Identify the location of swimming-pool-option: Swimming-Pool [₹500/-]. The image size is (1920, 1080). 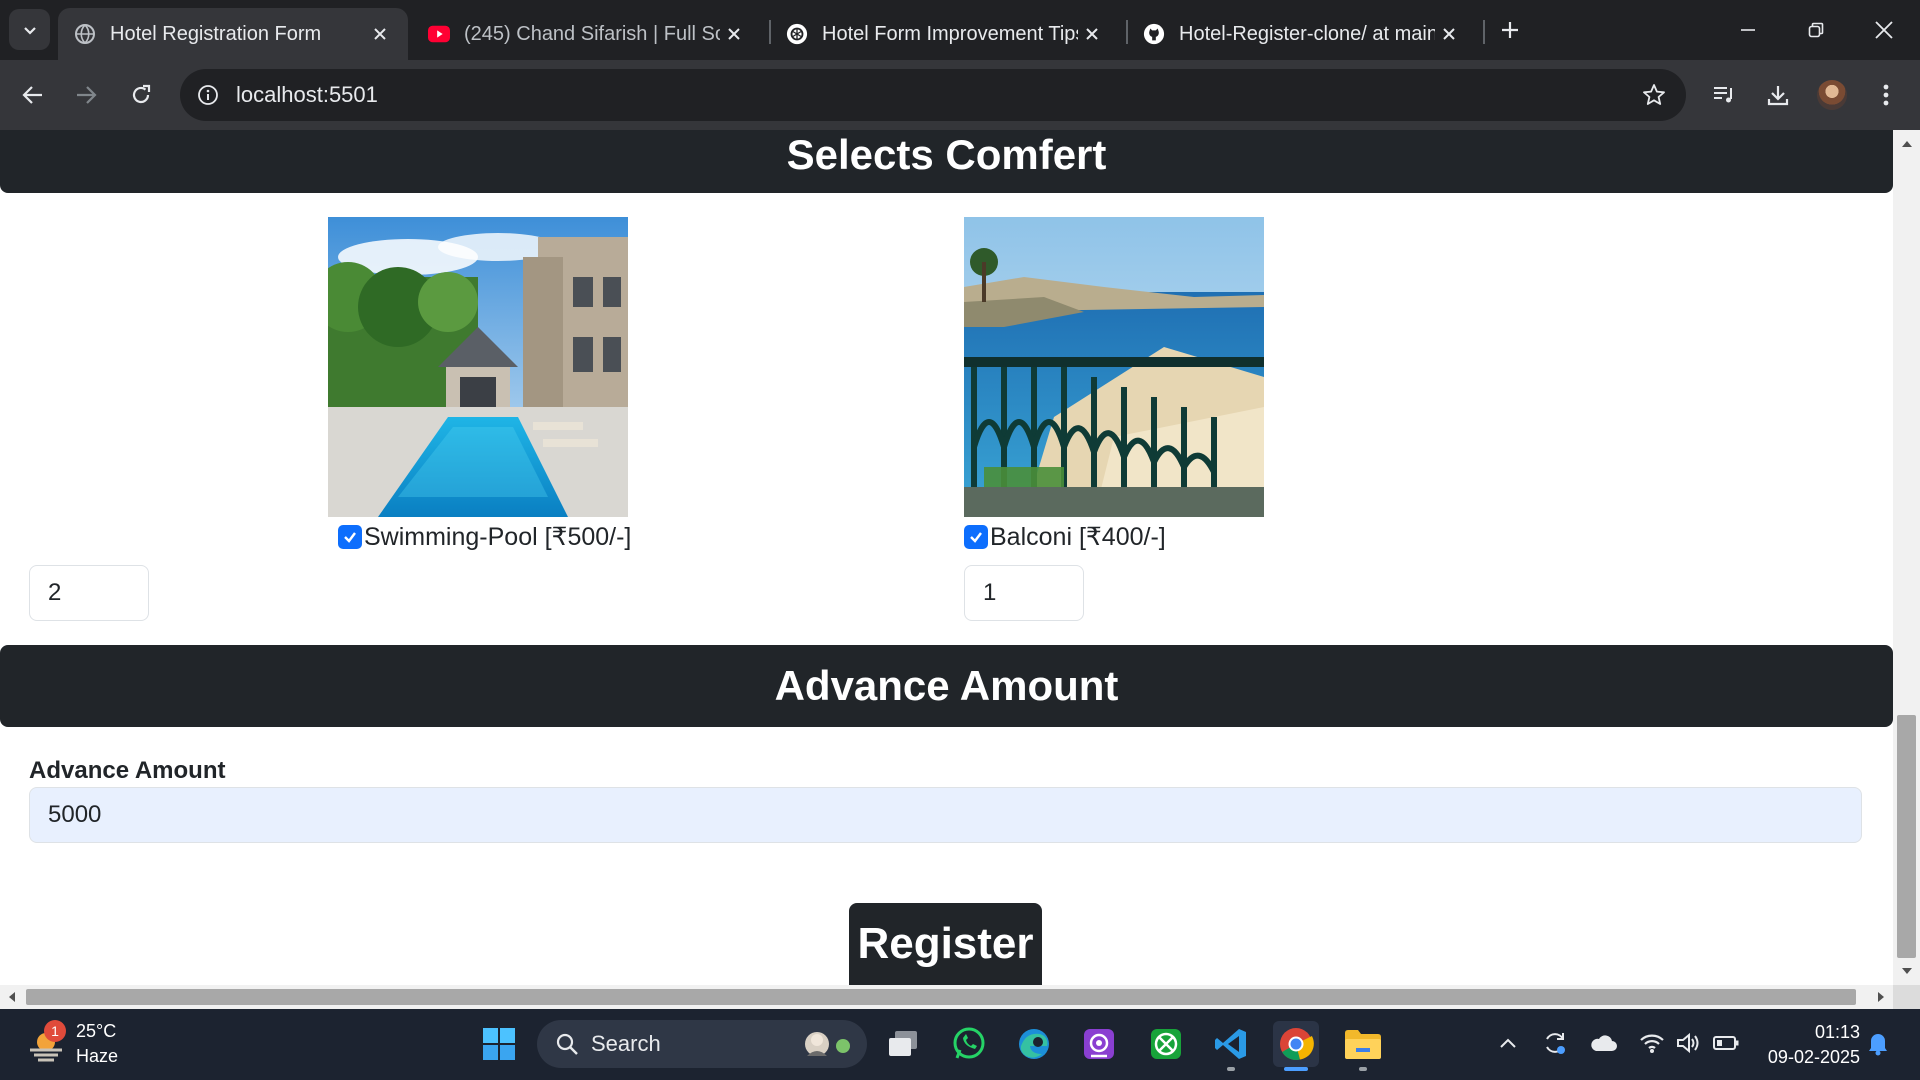
(484, 537).